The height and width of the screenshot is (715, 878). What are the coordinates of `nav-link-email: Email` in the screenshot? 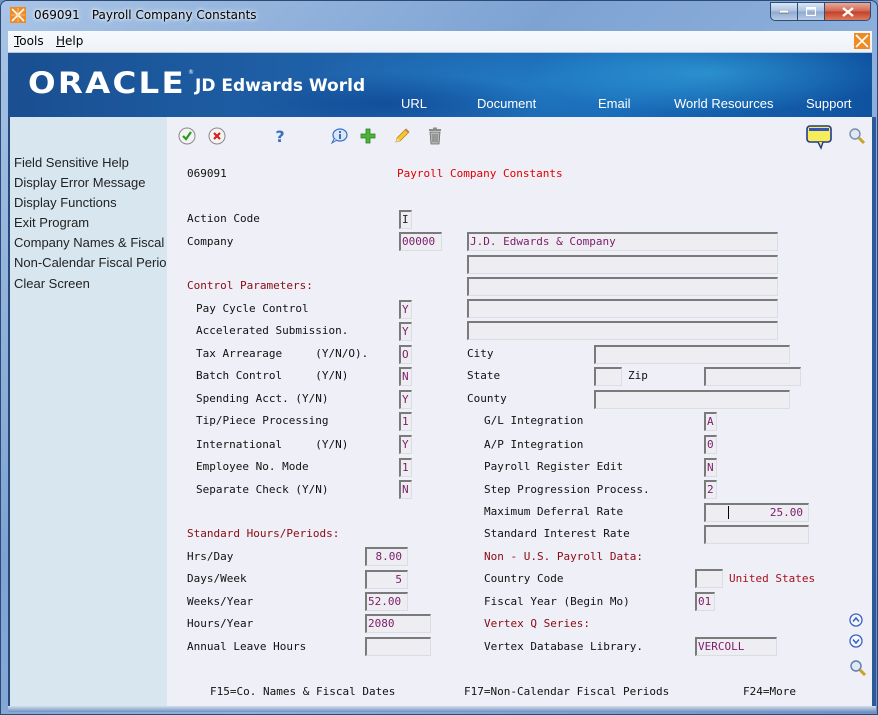 It's located at (614, 103).